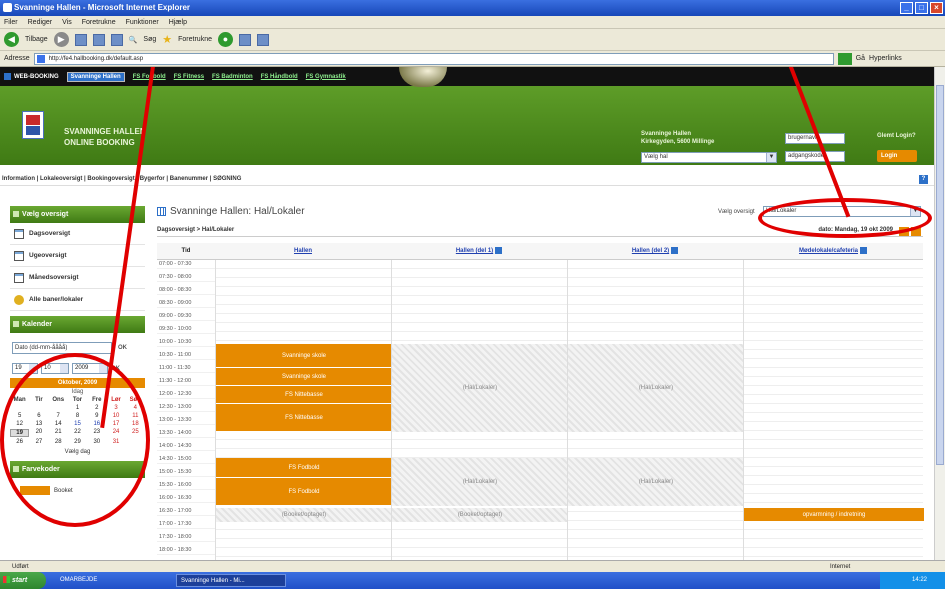 Image resolution: width=945 pixels, height=589 pixels. Describe the element at coordinates (105, 137) in the screenshot. I see `site-title: SVANNINGE HALLEN ONLINE BOOKING` at that location.